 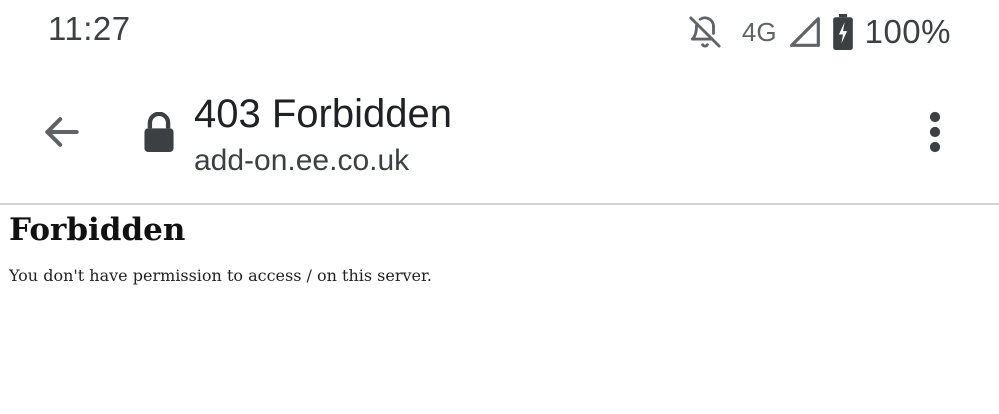 I want to click on network-type: 4G, so click(x=759, y=31).